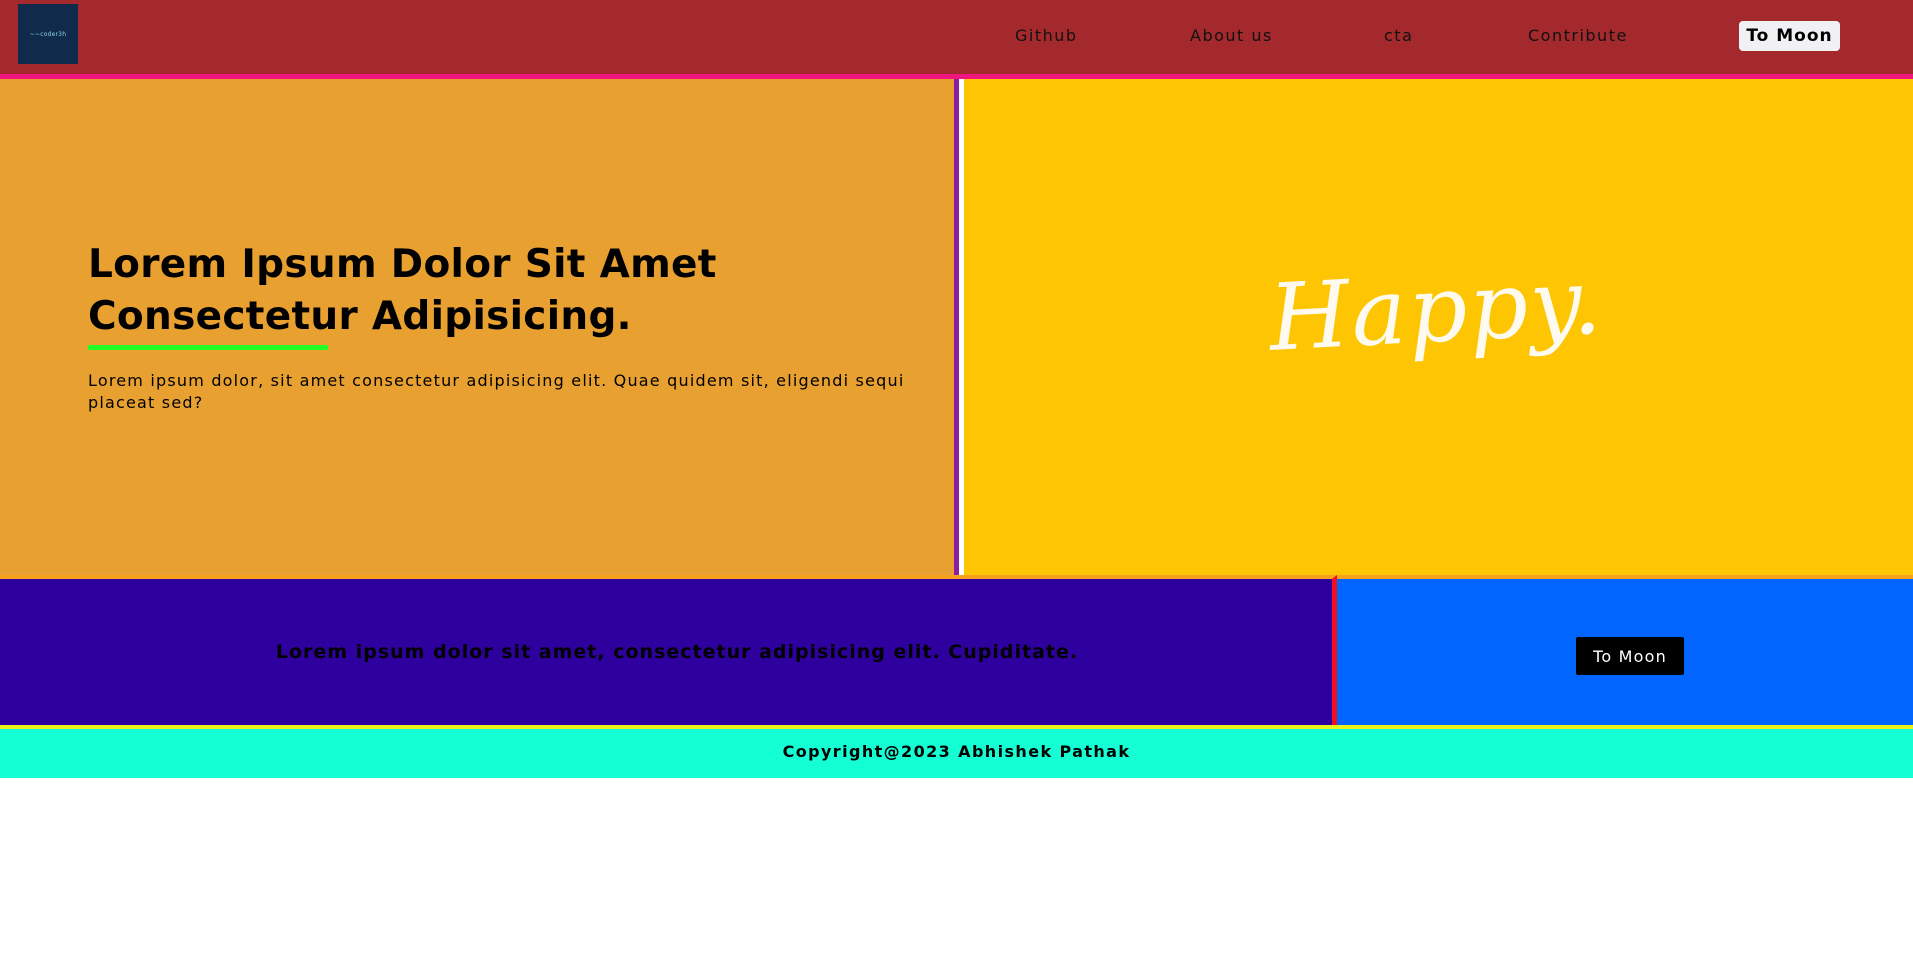  What do you see at coordinates (1046, 35) in the screenshot?
I see `nav-link-github: Github` at bounding box center [1046, 35].